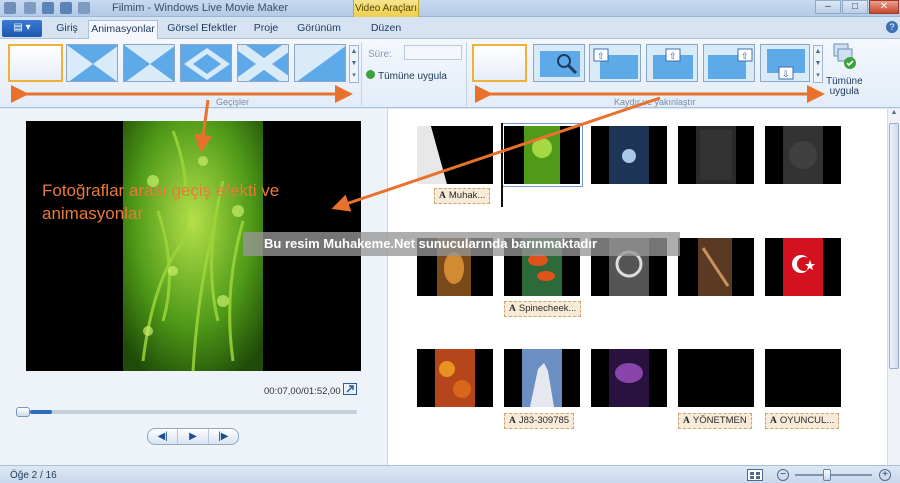 Image resolution: width=900 pixels, height=483 pixels. Describe the element at coordinates (716, 267) in the screenshot. I see `clip-brown-pattern` at that location.